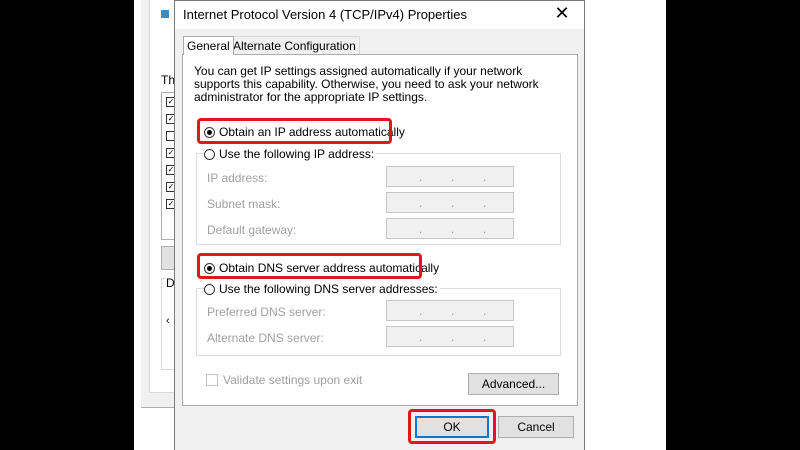  I want to click on network-icon, so click(165, 14).